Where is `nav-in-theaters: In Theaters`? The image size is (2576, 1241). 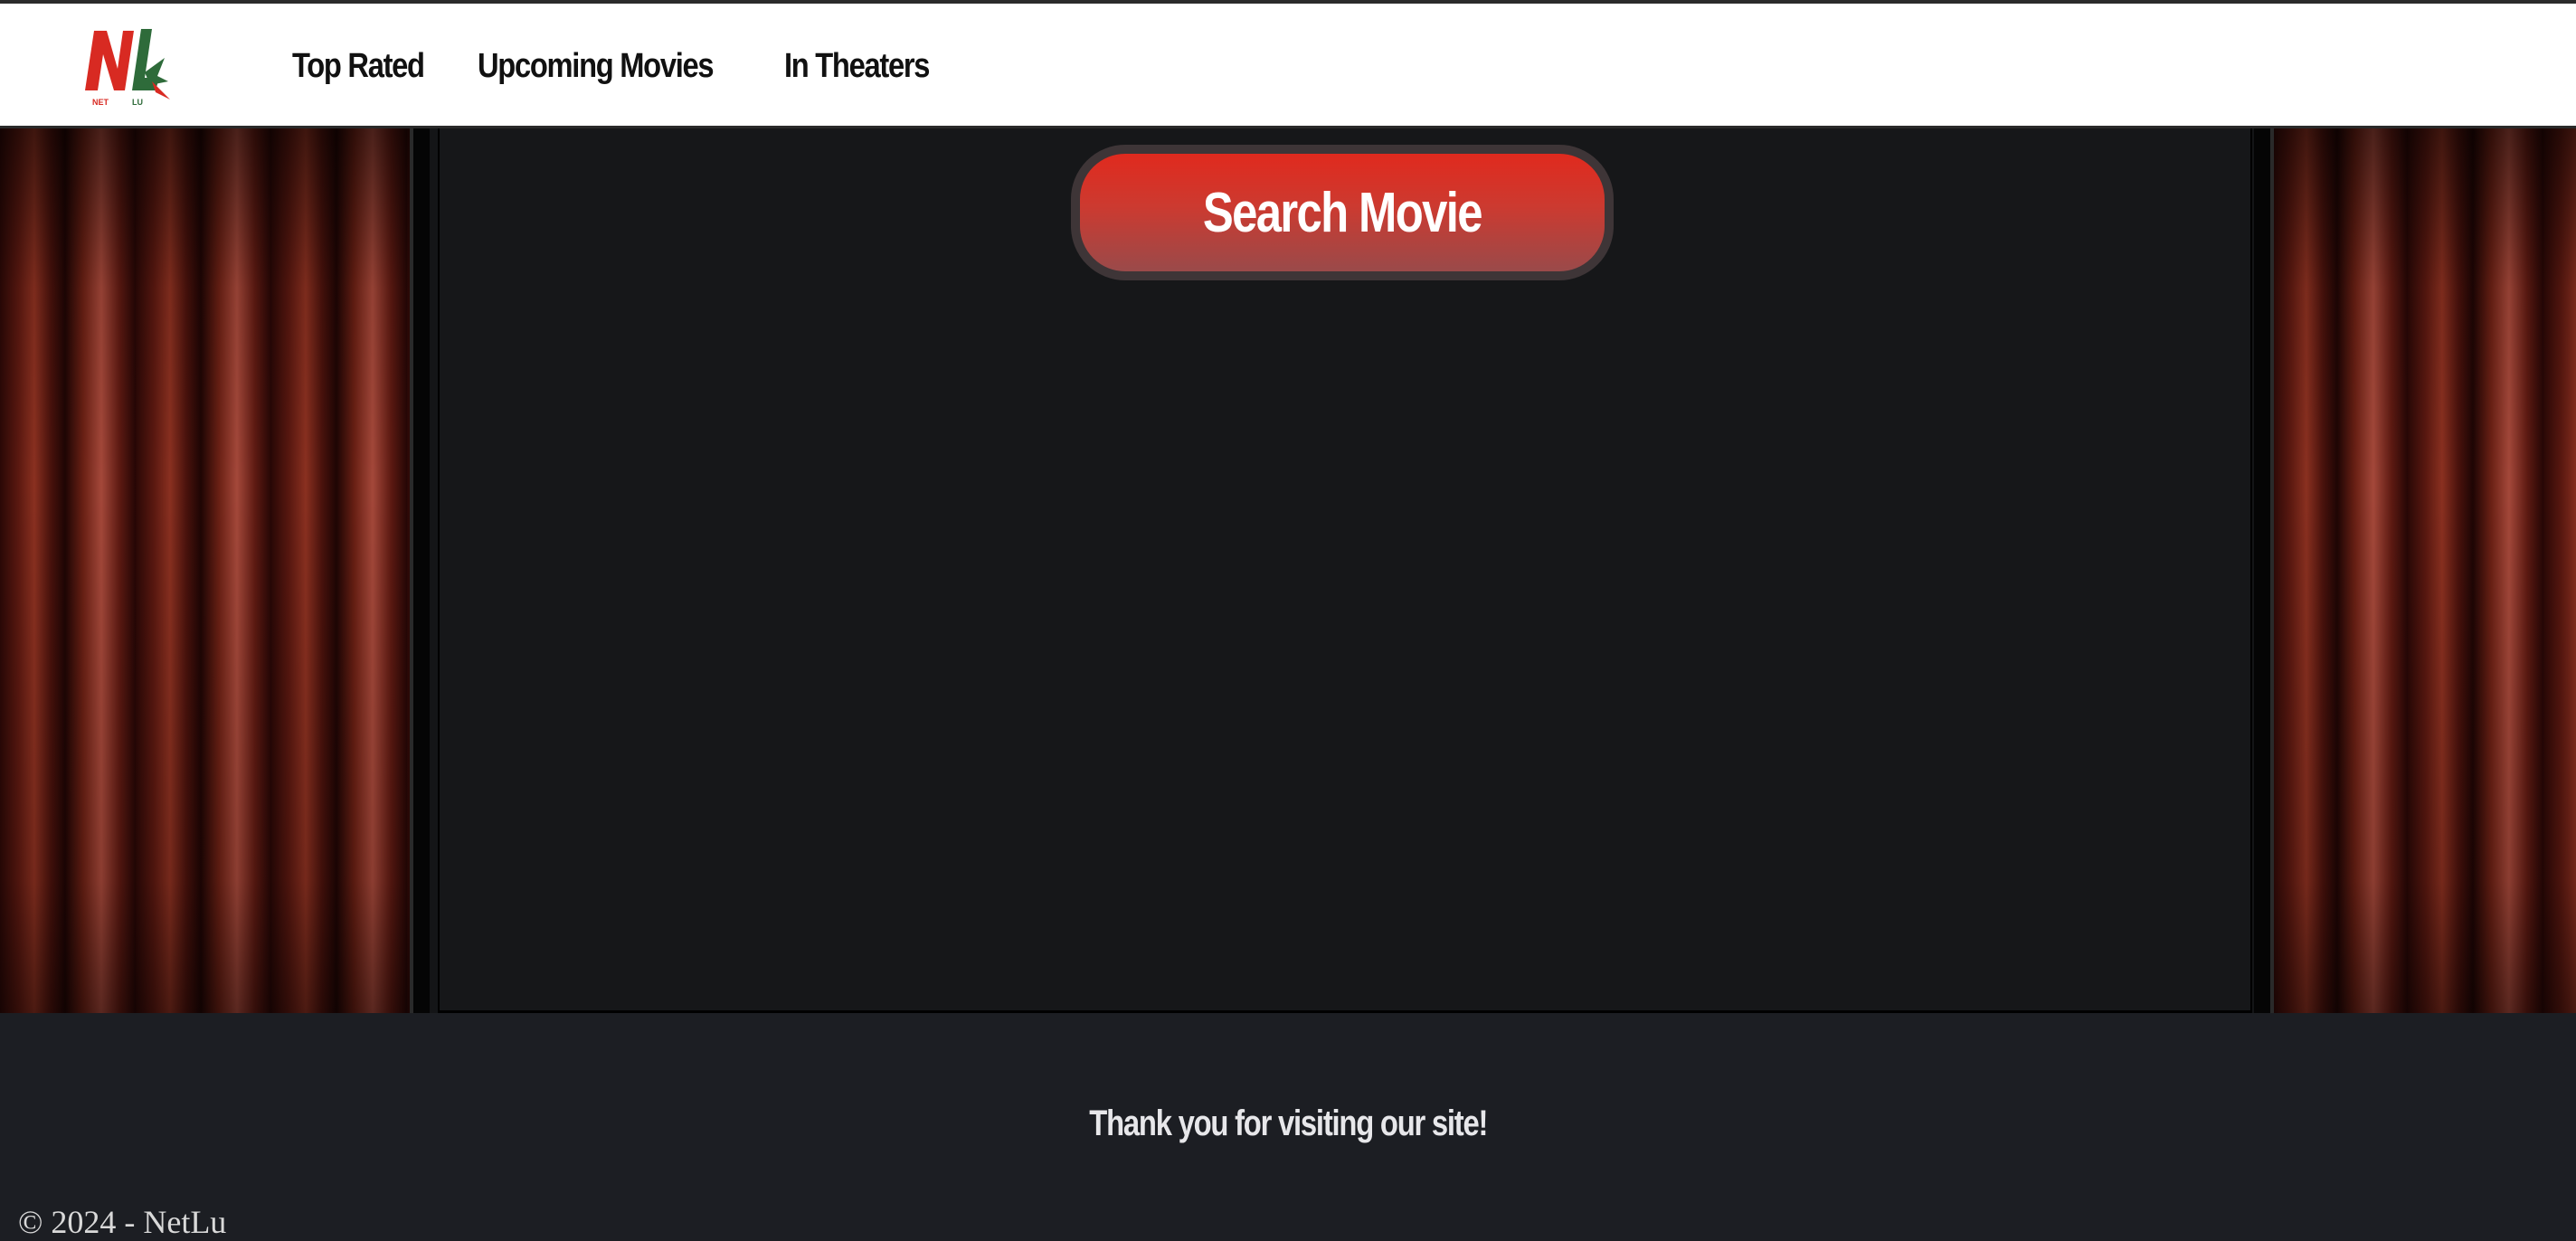
nav-in-theaters: In Theaters is located at coordinates (857, 66).